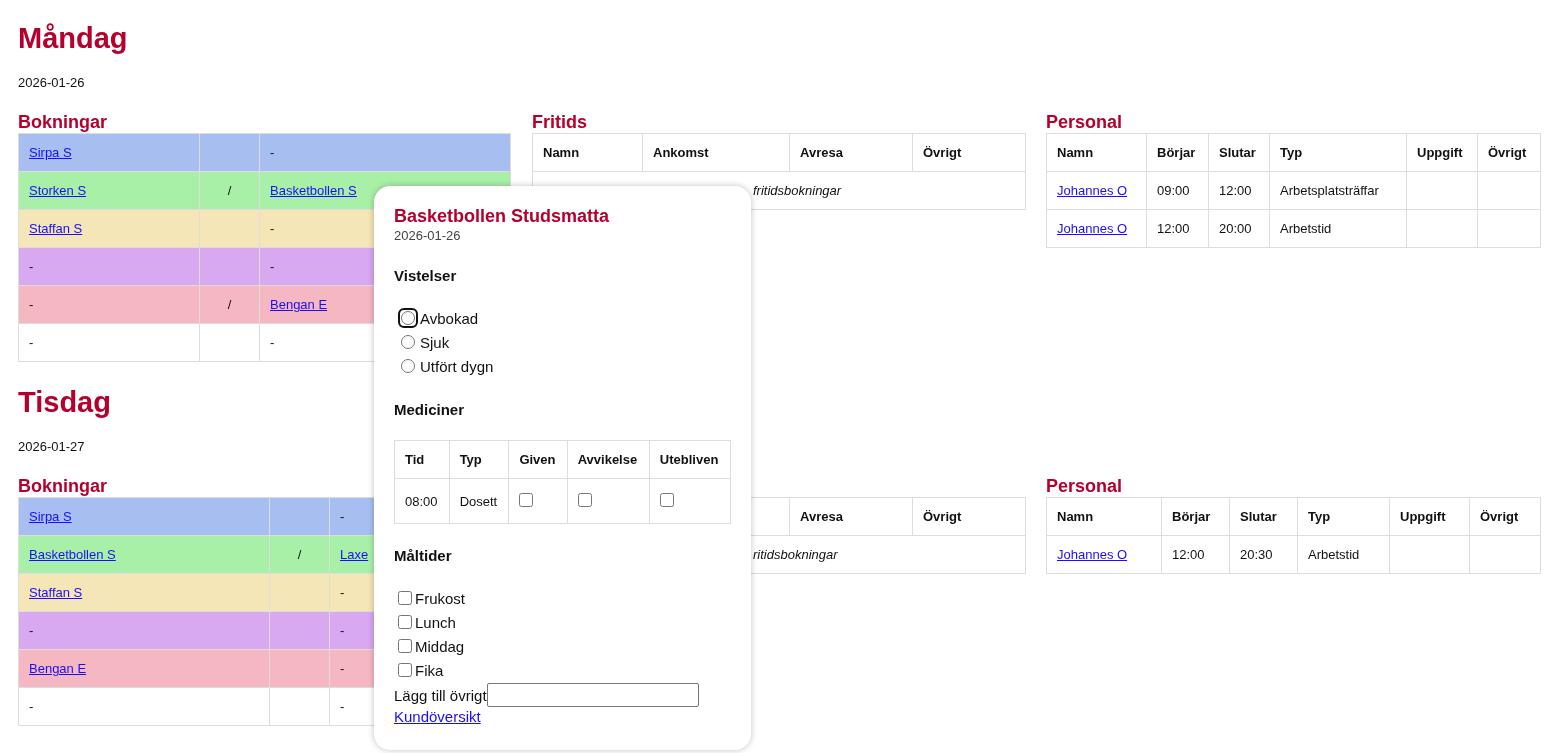 The width and height of the screenshot is (1558, 753). What do you see at coordinates (437, 716) in the screenshot?
I see `overview-link: Kundöversikt` at bounding box center [437, 716].